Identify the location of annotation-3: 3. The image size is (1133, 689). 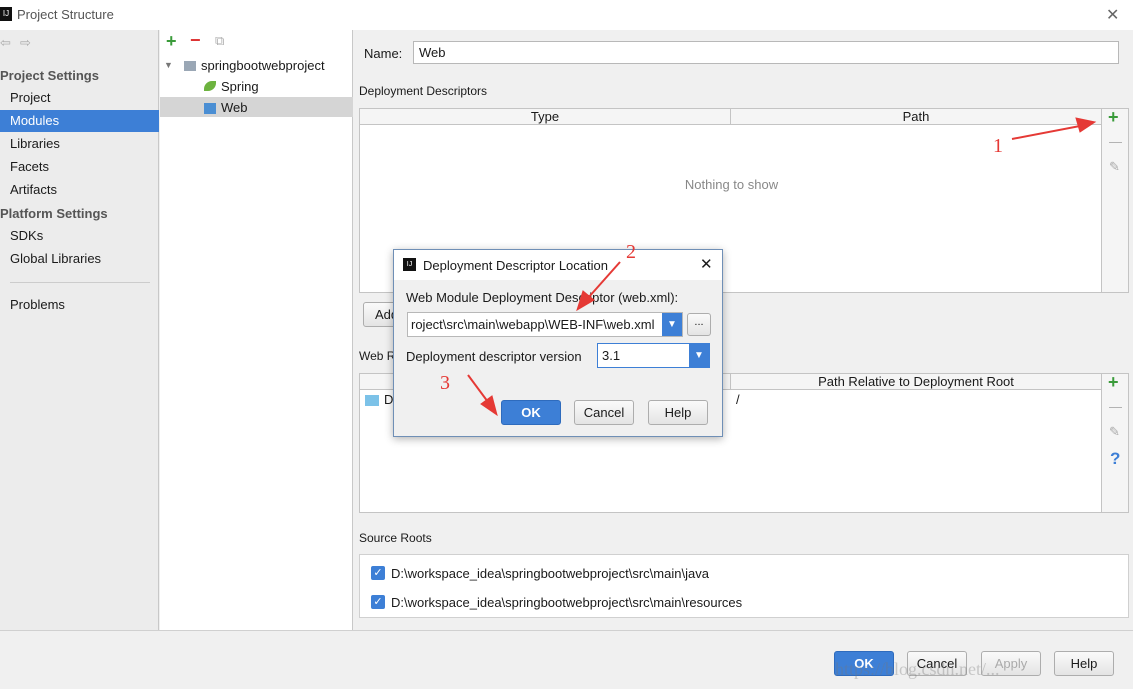
(445, 383).